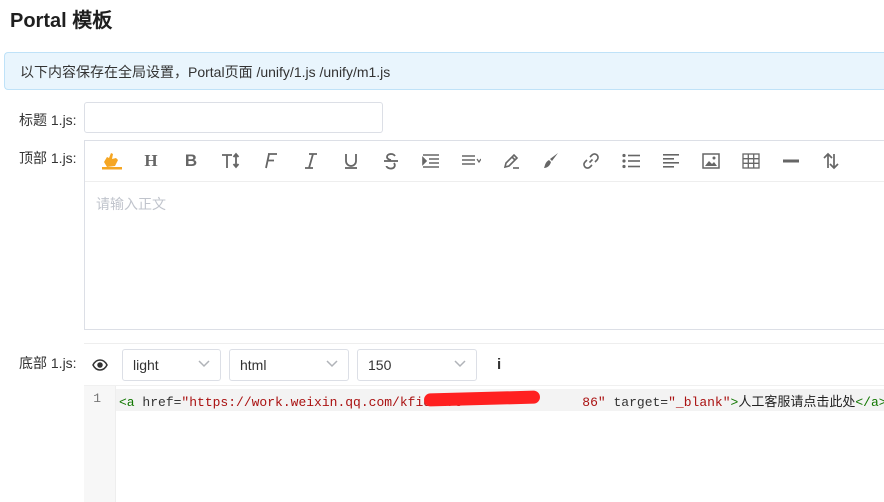 The height and width of the screenshot is (502, 884). What do you see at coordinates (751, 161) in the screenshot?
I see `table-icon` at bounding box center [751, 161].